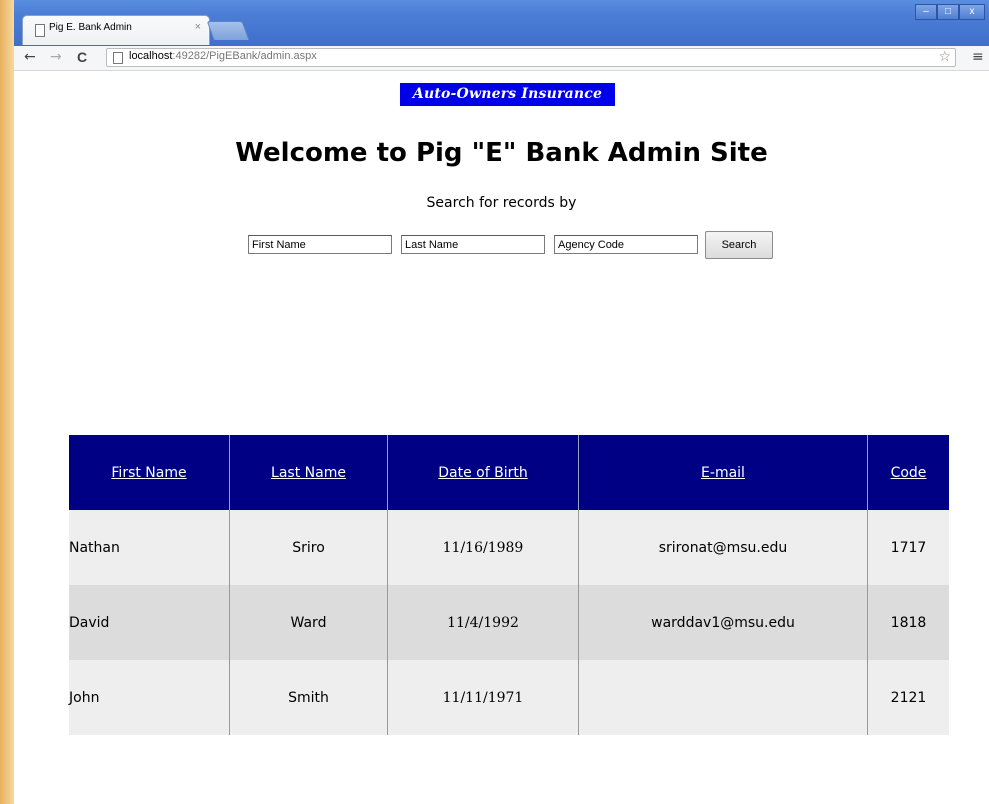 Image resolution: width=989 pixels, height=804 pixels. What do you see at coordinates (320, 244) in the screenshot?
I see `first-name-input` at bounding box center [320, 244].